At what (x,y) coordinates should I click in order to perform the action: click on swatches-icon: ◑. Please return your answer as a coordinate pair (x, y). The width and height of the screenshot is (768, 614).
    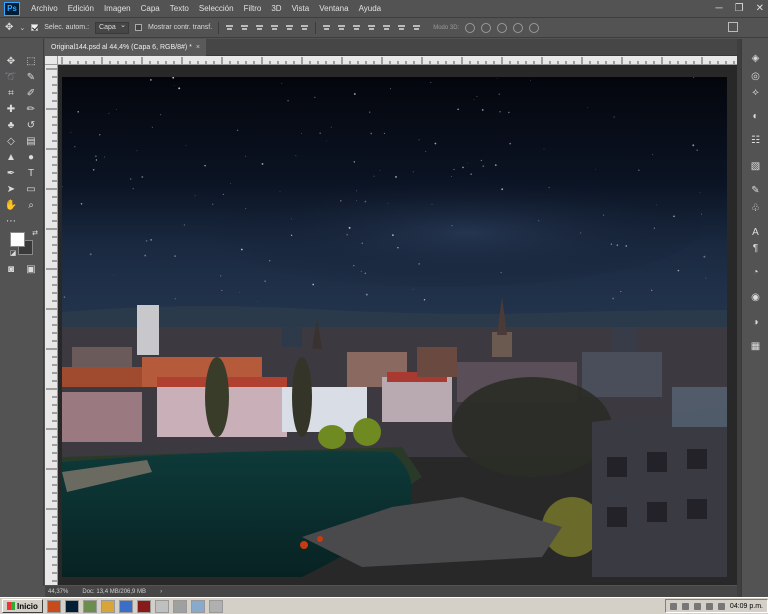
    Looking at the image, I should click on (755, 322).